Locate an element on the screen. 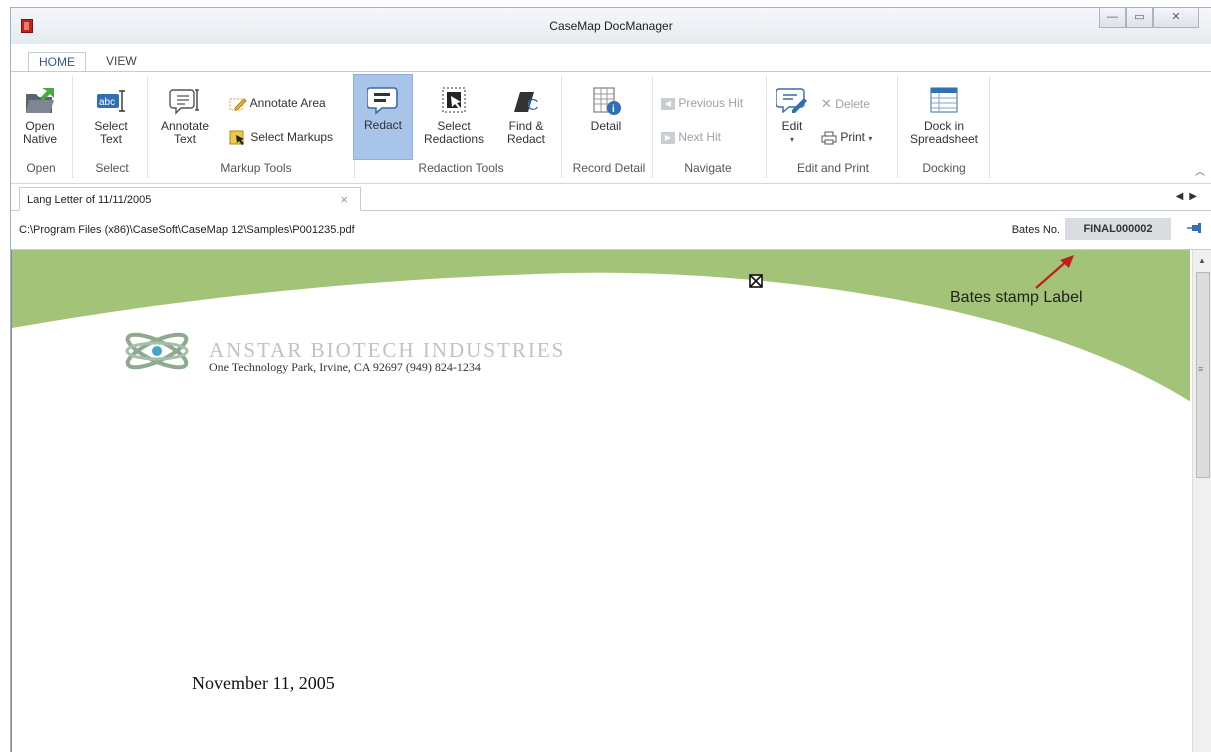 This screenshot has width=1211, height=752. dock-label-2: Spreadsheet is located at coordinates (944, 139).